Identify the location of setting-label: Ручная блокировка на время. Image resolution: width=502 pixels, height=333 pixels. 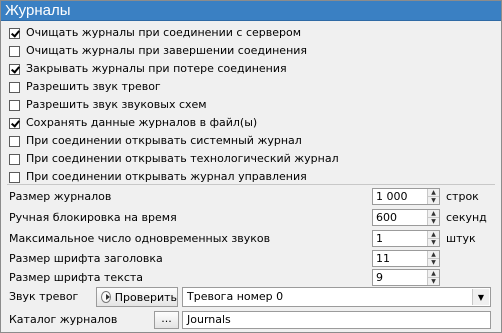
(93, 217).